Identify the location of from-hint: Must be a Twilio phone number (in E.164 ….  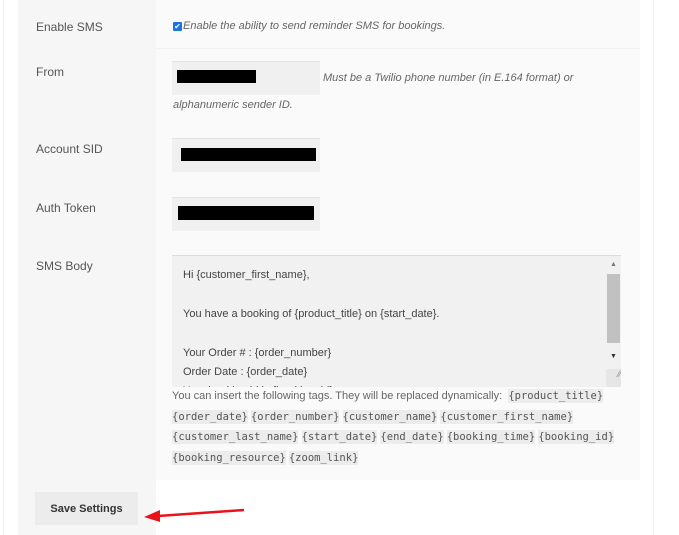
(448, 78).